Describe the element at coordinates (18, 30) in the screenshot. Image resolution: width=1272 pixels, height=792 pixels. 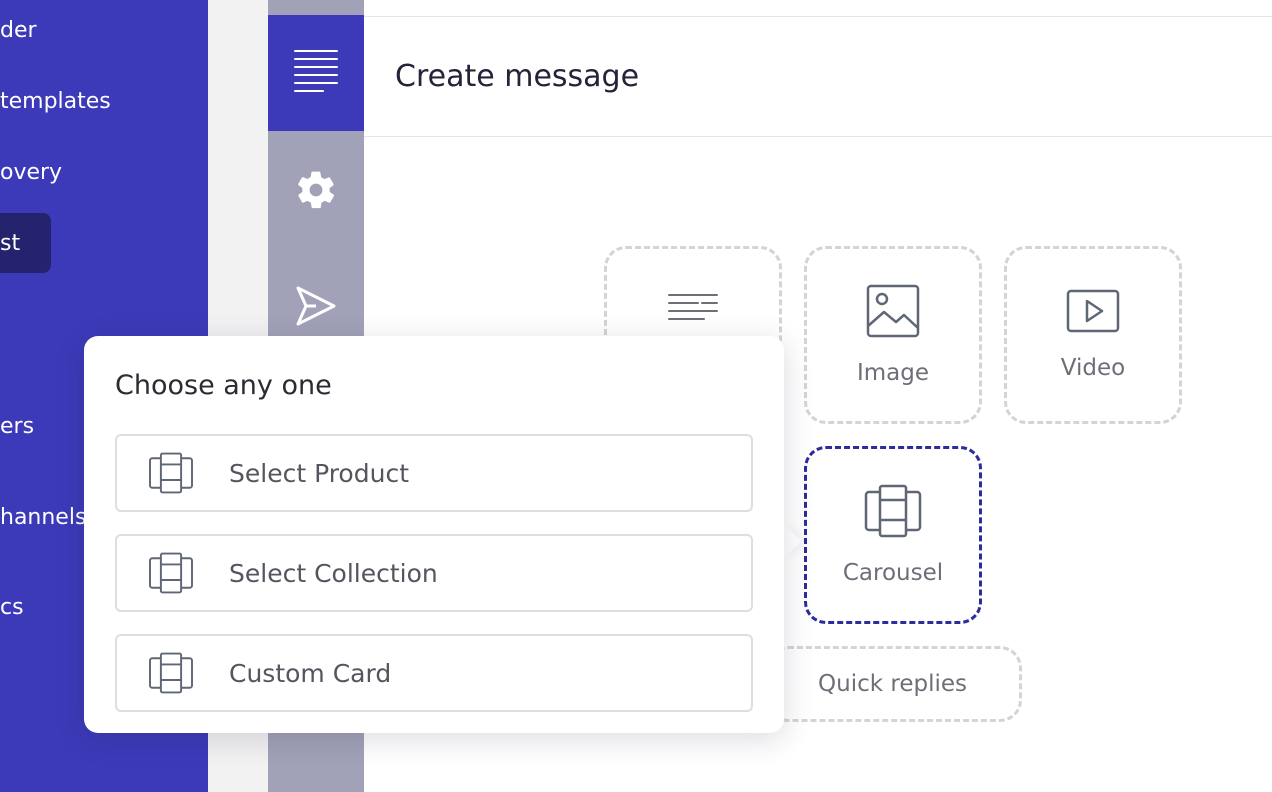
I see `sidebar-item-label: der` at that location.